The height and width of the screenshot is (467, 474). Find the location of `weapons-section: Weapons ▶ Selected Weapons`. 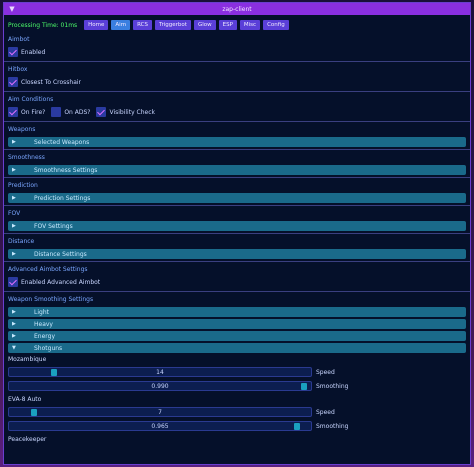

weapons-section: Weapons ▶ Selected Weapons is located at coordinates (237, 137).